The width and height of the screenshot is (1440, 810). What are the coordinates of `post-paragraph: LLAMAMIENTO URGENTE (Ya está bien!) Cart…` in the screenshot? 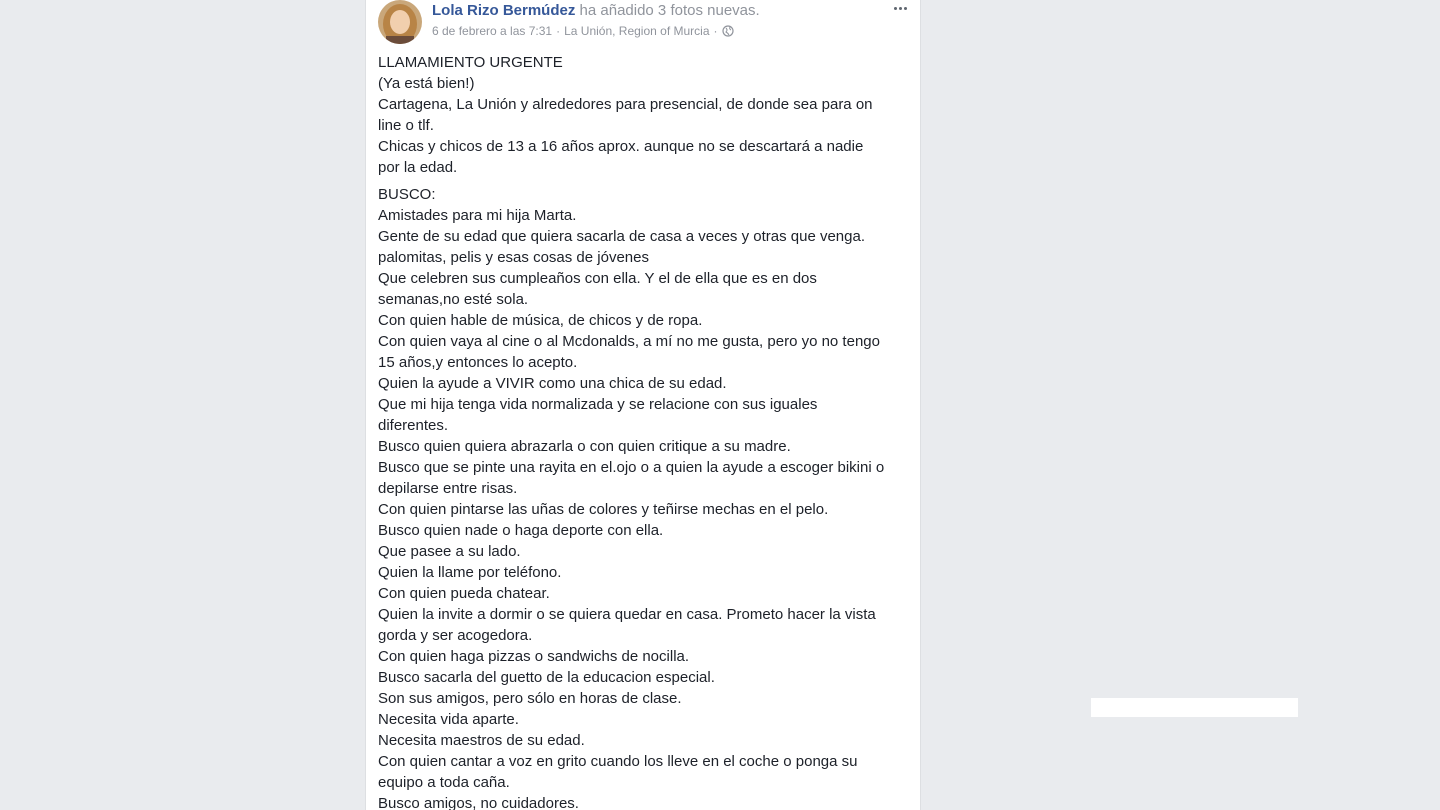 It's located at (625, 115).